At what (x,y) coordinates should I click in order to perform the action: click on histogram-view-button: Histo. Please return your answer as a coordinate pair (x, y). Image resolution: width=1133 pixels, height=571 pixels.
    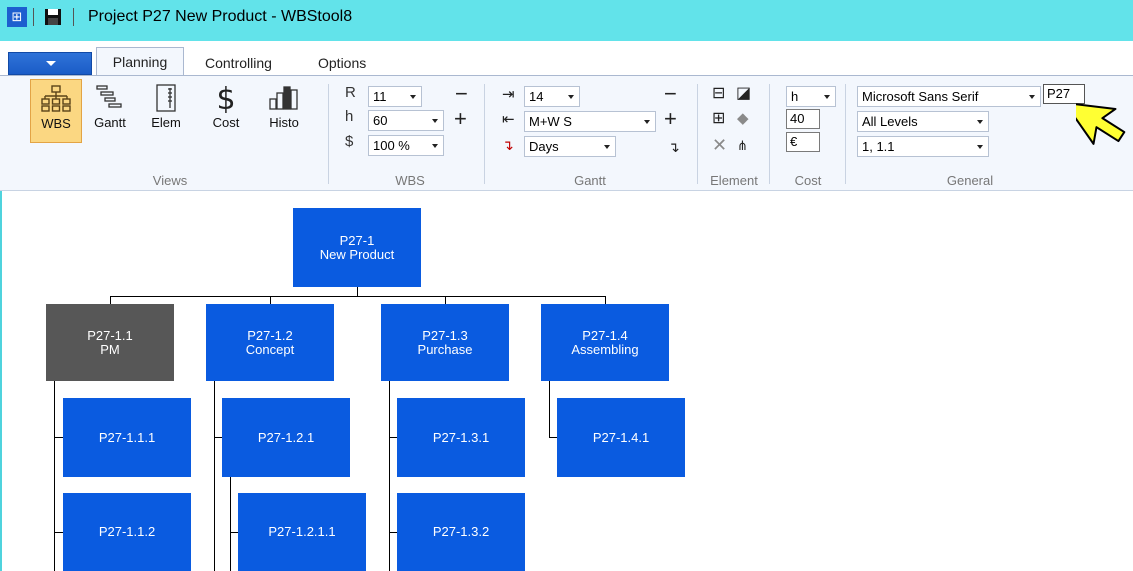
    Looking at the image, I should click on (284, 111).